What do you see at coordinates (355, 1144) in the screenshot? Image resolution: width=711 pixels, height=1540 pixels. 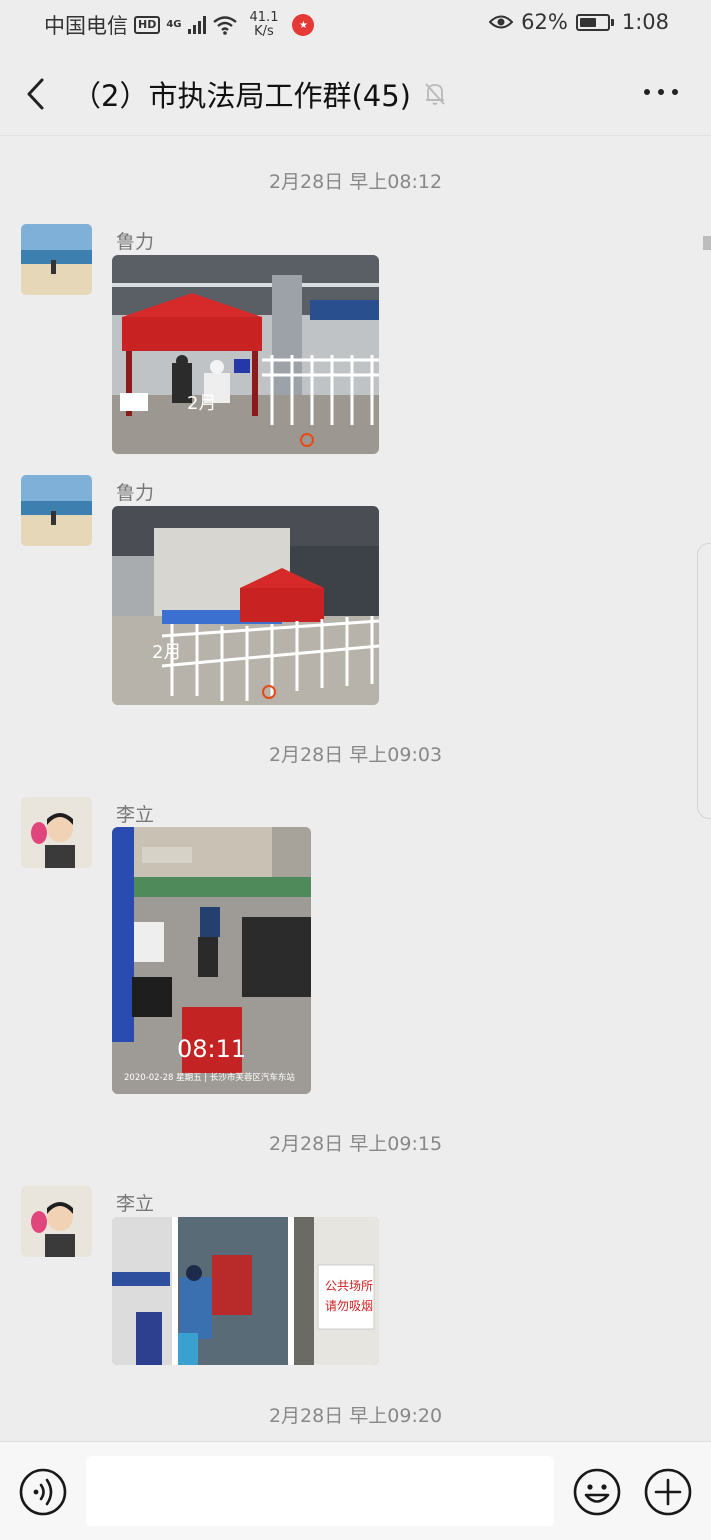 I see `timestamp: 2月28日 早上09:15` at bounding box center [355, 1144].